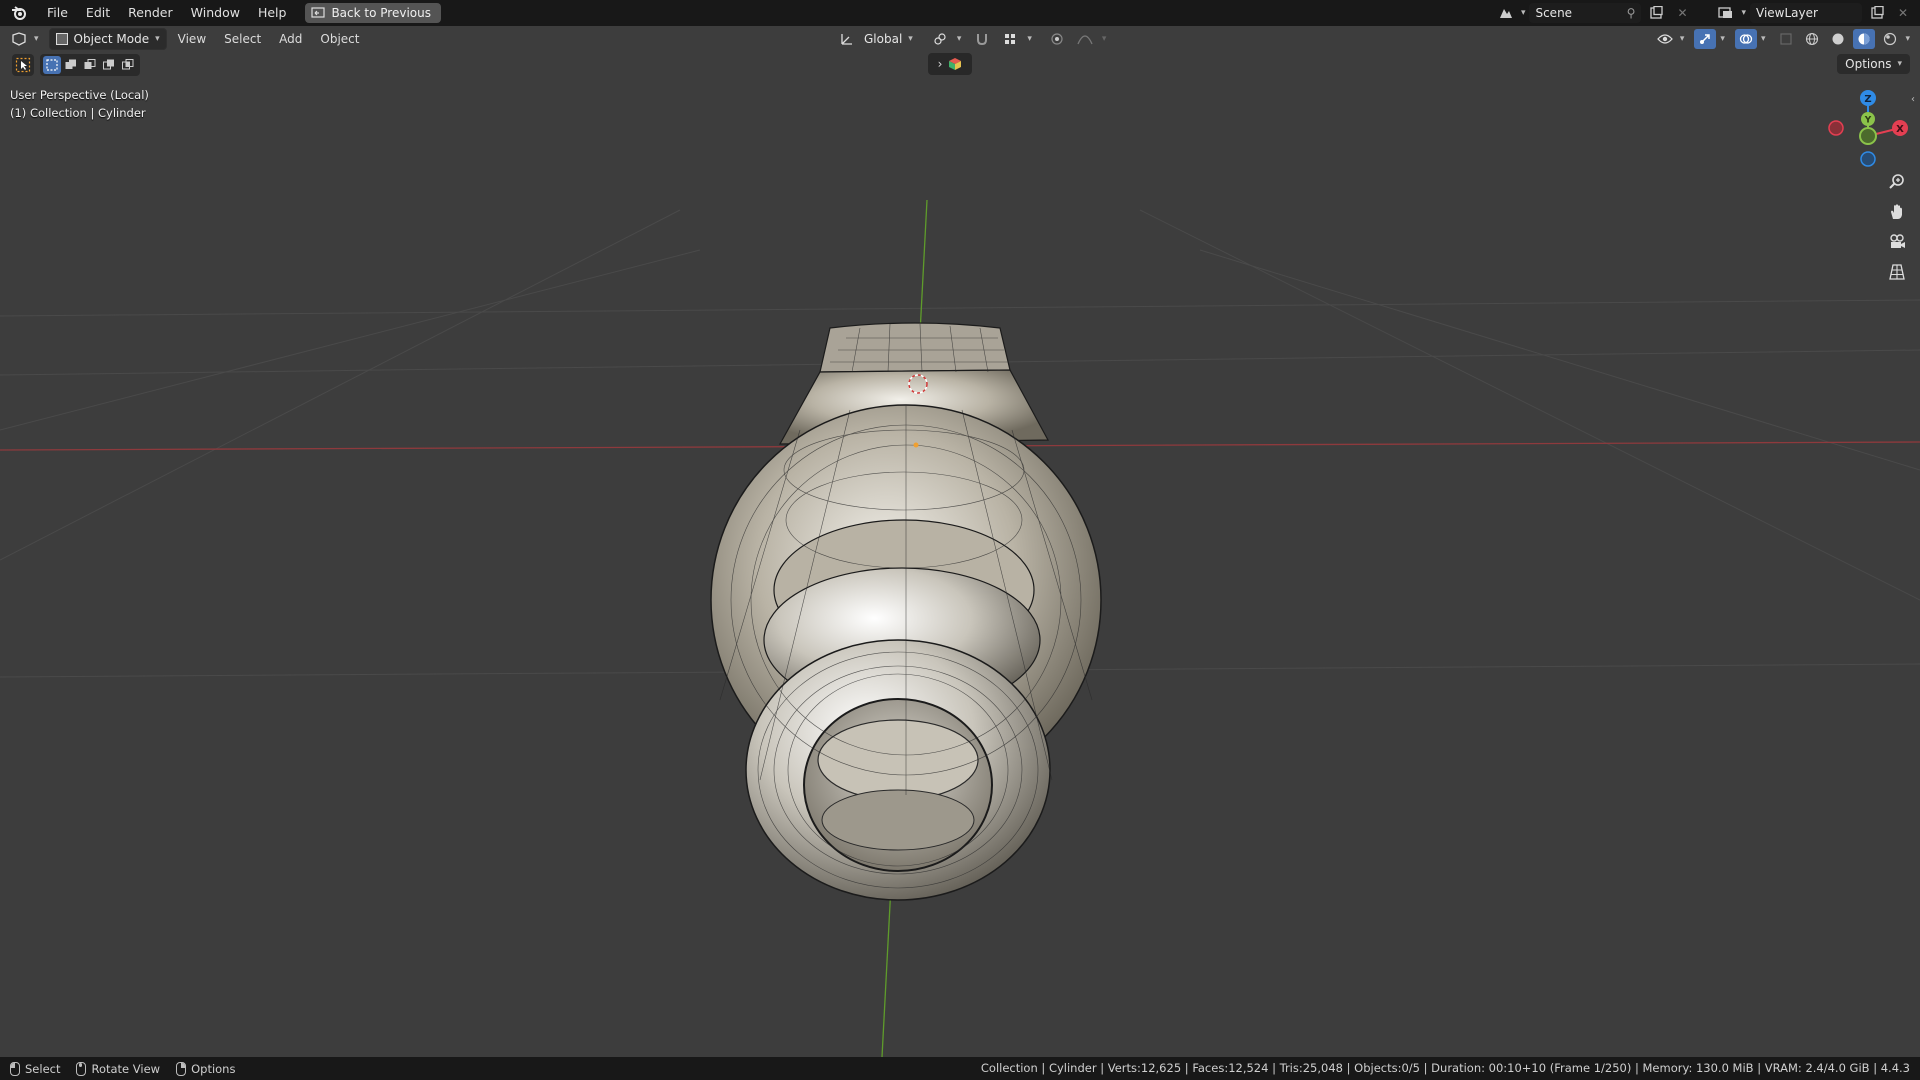  I want to click on blender-logo-icon, so click(19, 13).